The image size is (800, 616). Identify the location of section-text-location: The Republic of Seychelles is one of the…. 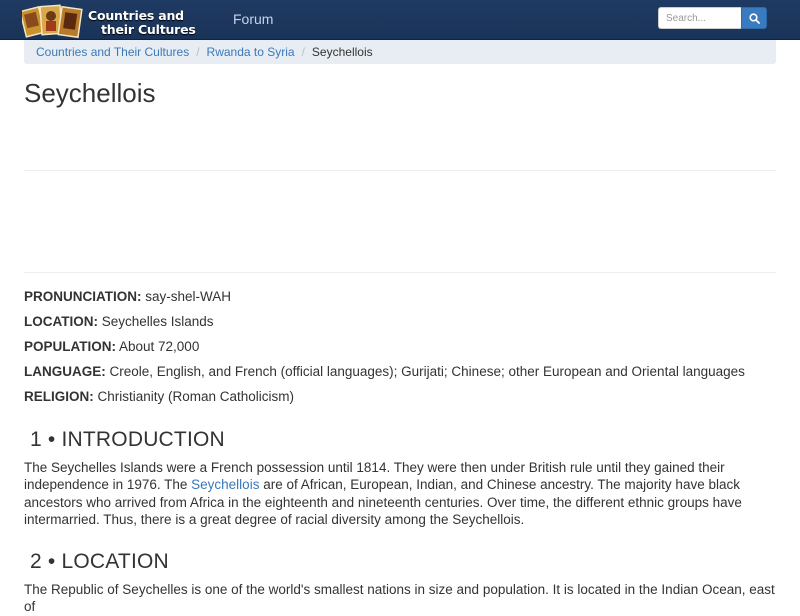
(399, 598).